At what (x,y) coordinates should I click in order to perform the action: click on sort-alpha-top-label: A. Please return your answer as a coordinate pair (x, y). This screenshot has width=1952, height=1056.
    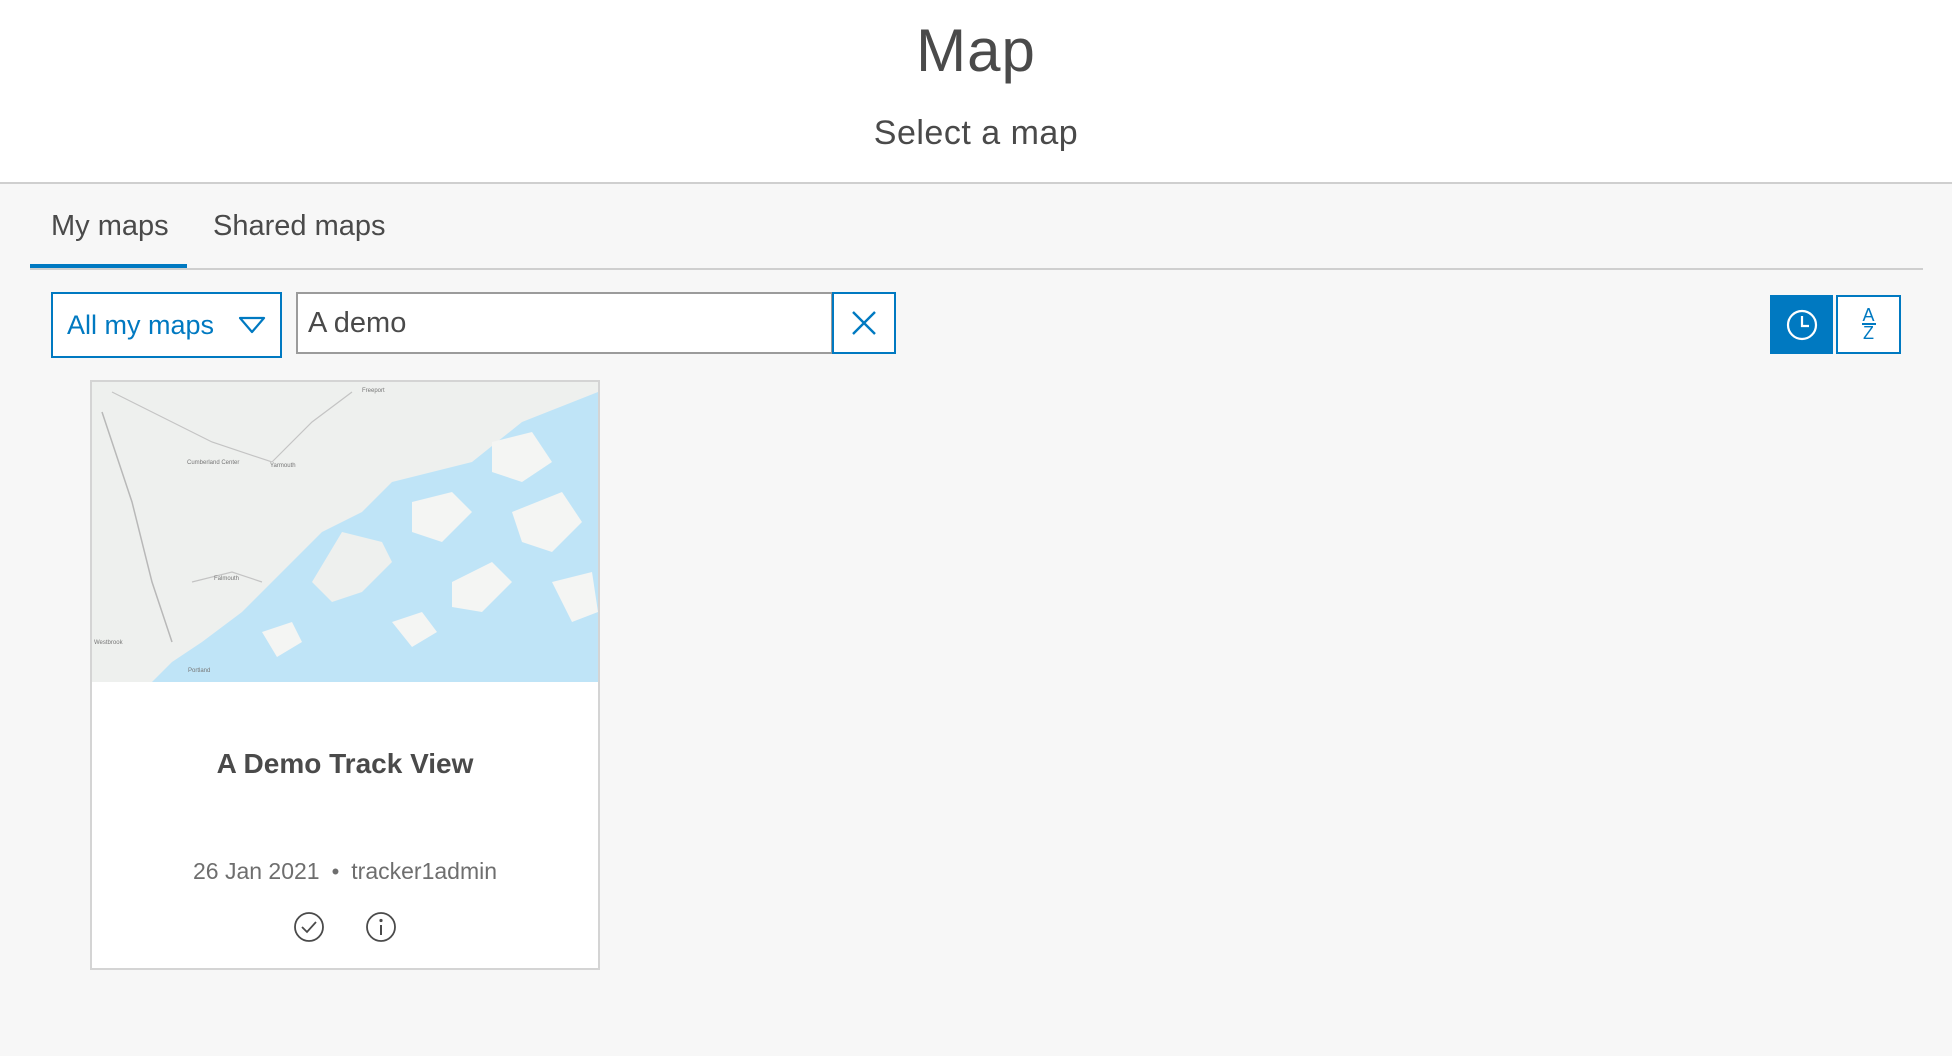
    Looking at the image, I should click on (1868, 315).